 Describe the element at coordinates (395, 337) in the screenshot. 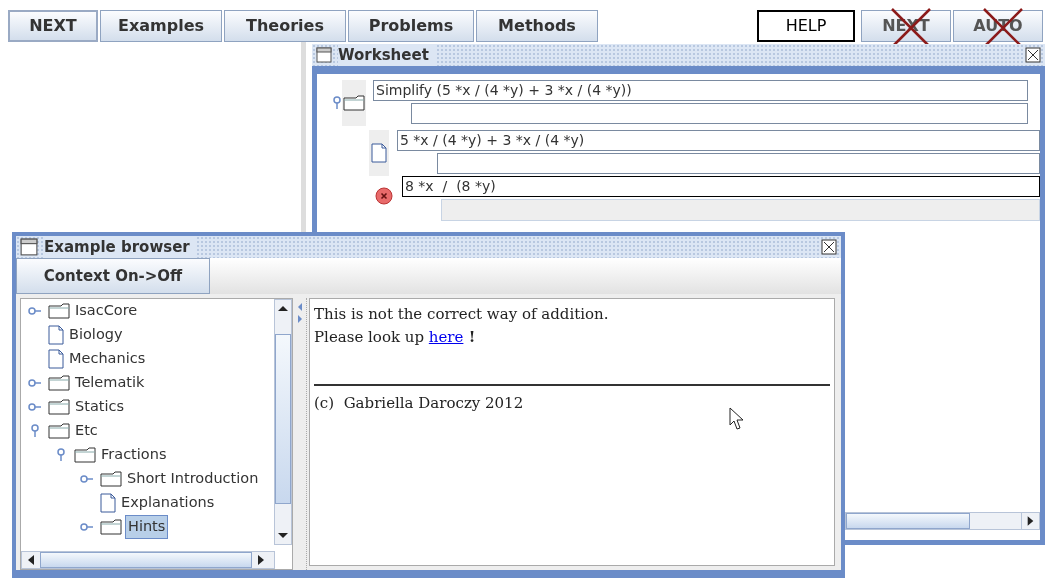

I see `message-text: Please look up here !` at that location.